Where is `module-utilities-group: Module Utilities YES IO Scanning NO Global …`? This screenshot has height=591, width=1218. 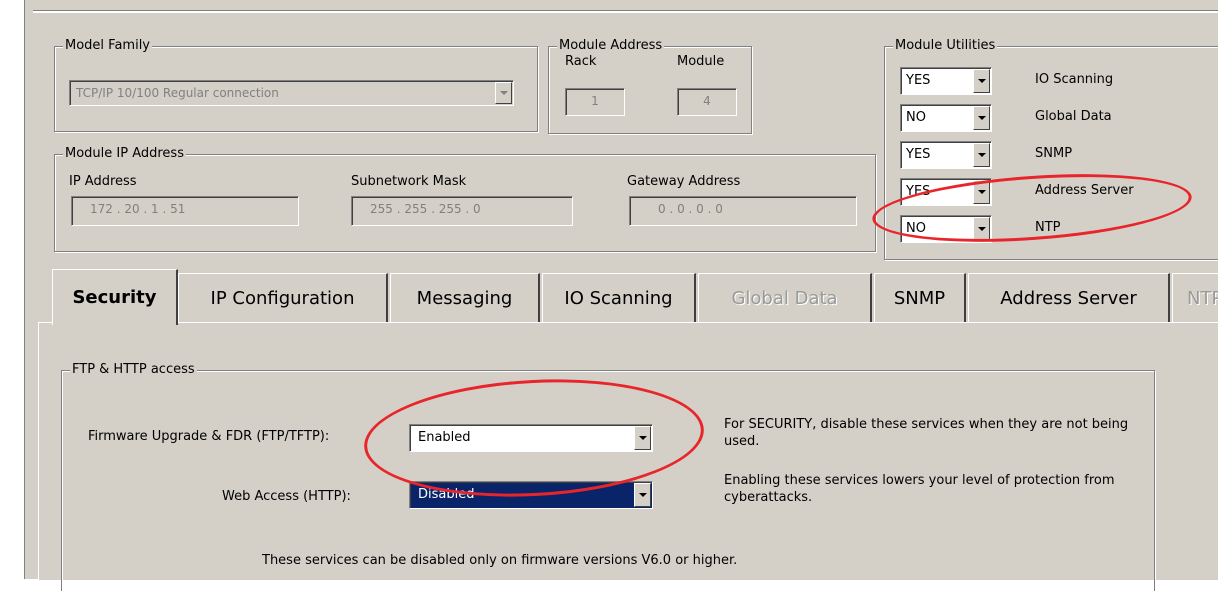 module-utilities-group: Module Utilities YES IO Scanning NO Global … is located at coordinates (1051, 149).